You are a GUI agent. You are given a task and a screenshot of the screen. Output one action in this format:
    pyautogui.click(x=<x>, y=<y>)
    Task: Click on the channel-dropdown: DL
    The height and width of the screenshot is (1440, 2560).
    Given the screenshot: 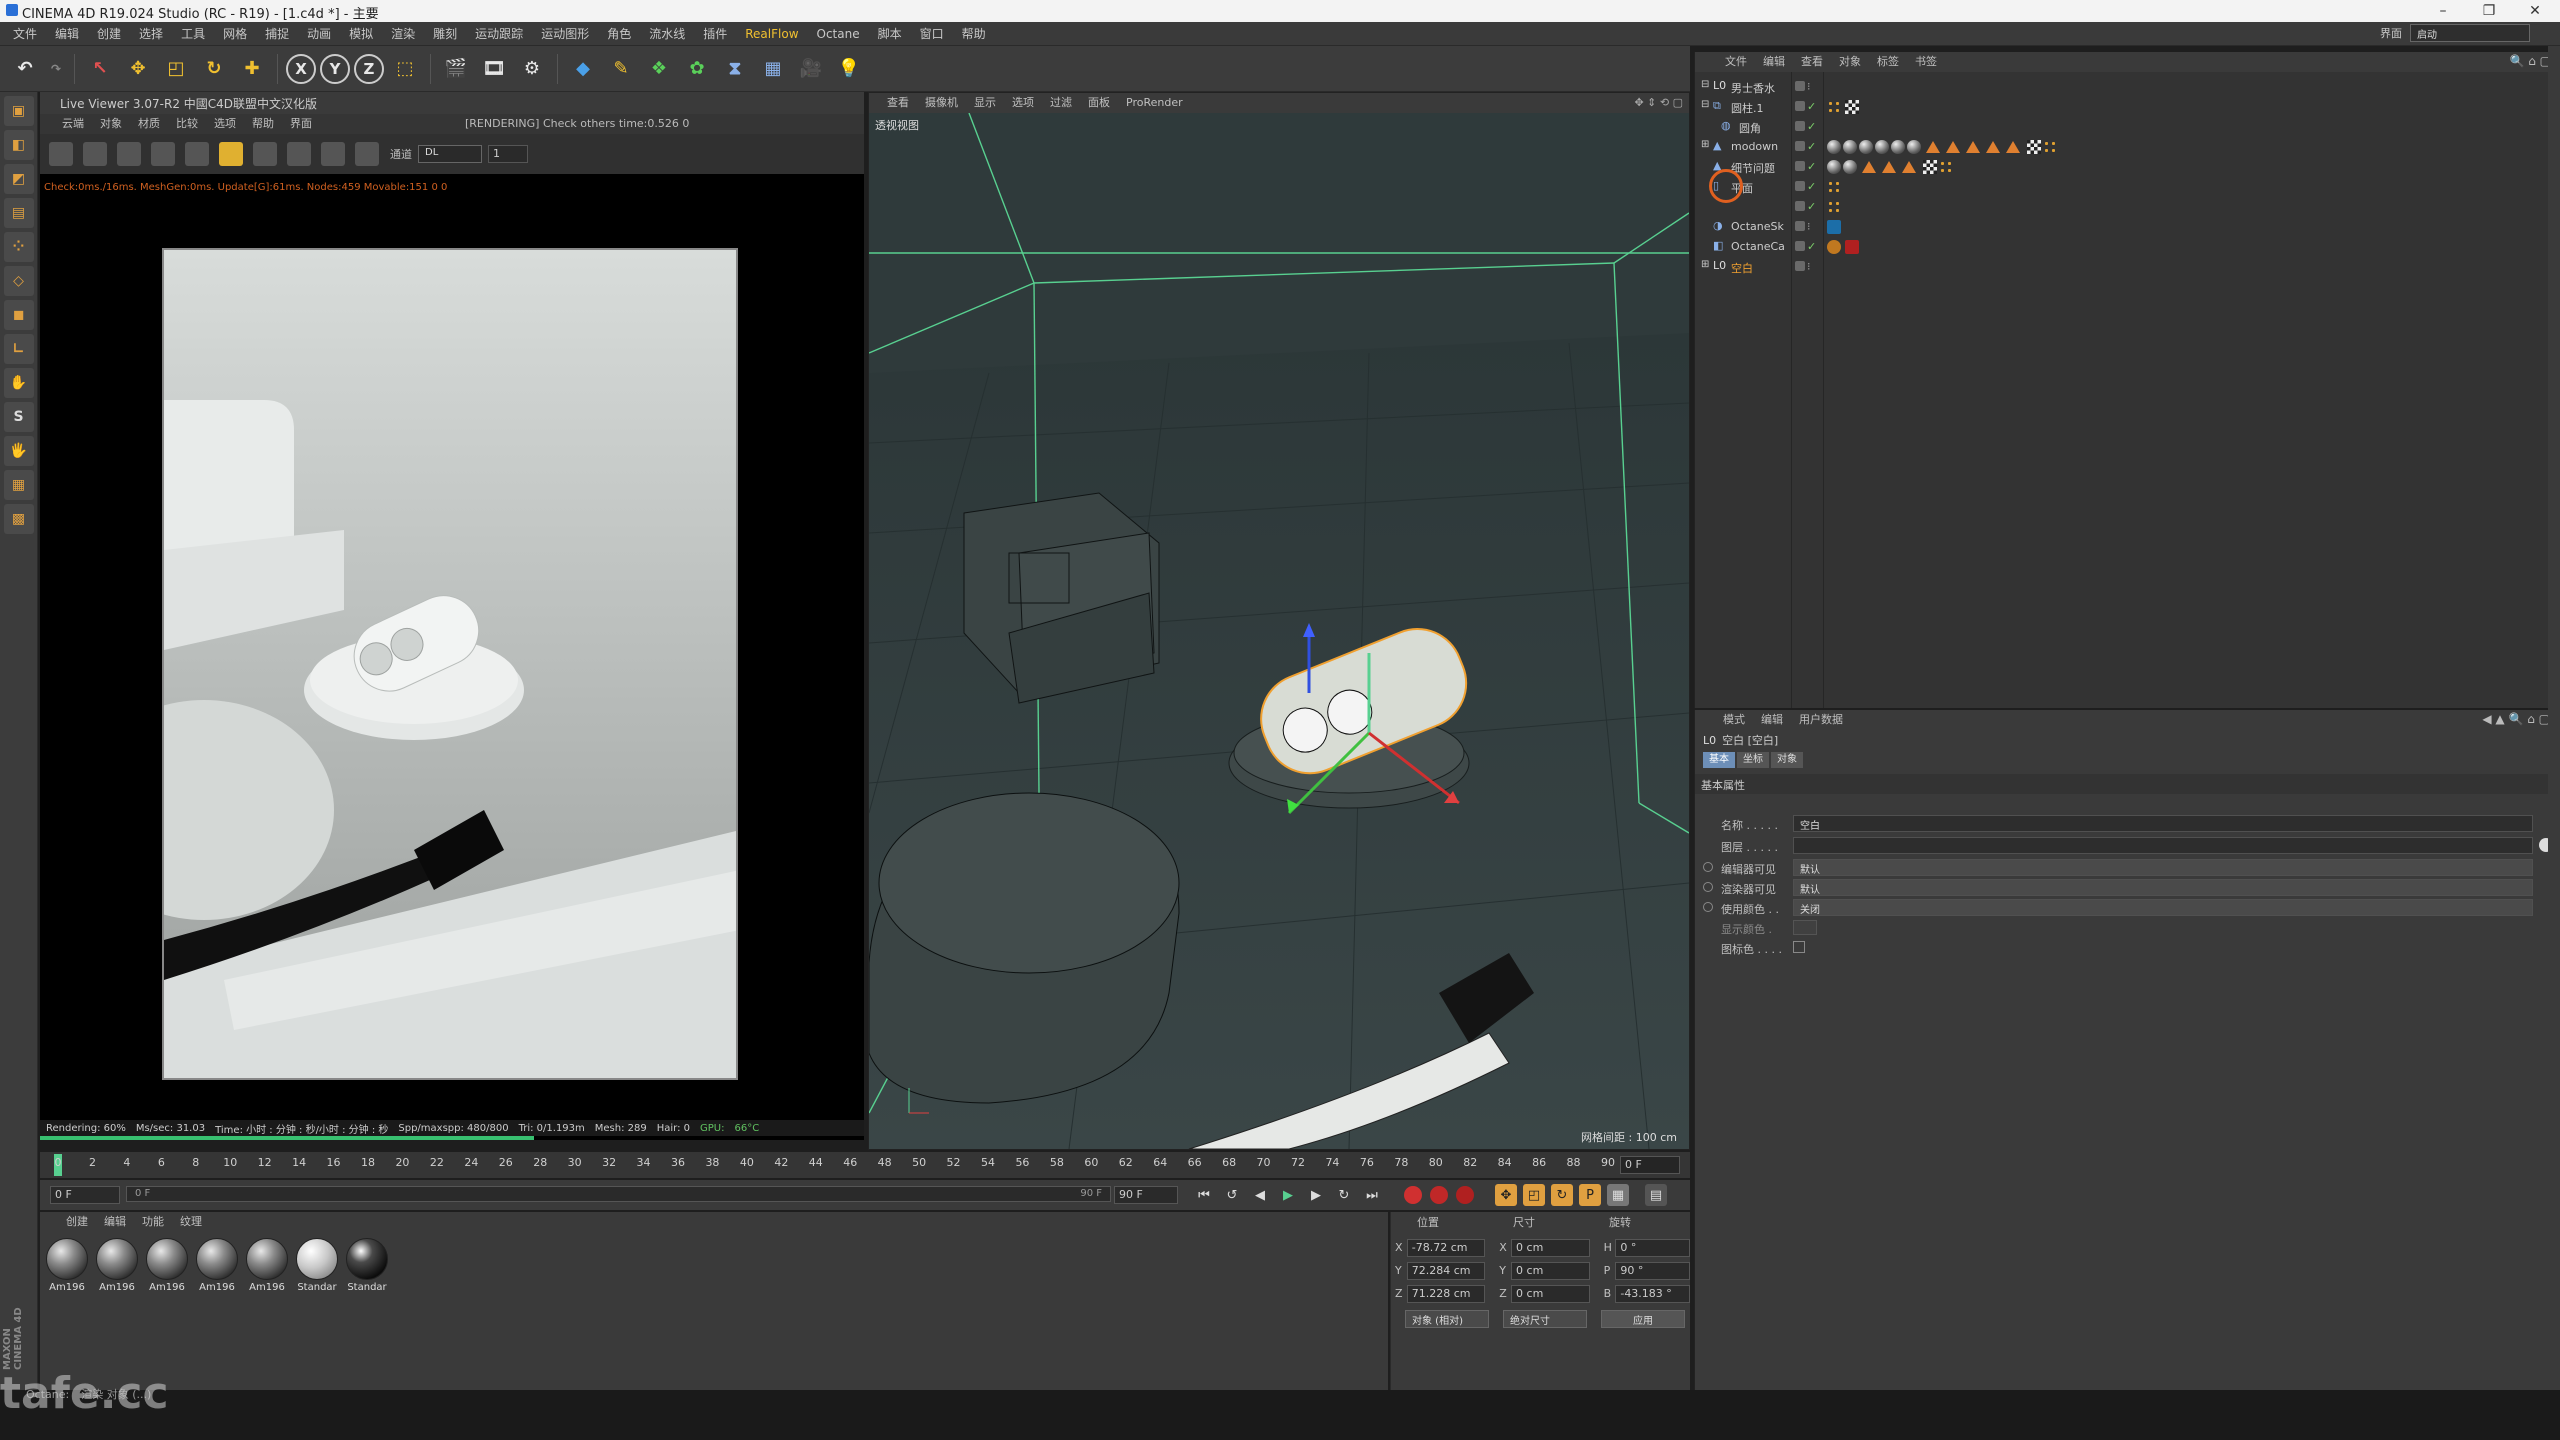 What is the action you would take?
    pyautogui.click(x=450, y=154)
    